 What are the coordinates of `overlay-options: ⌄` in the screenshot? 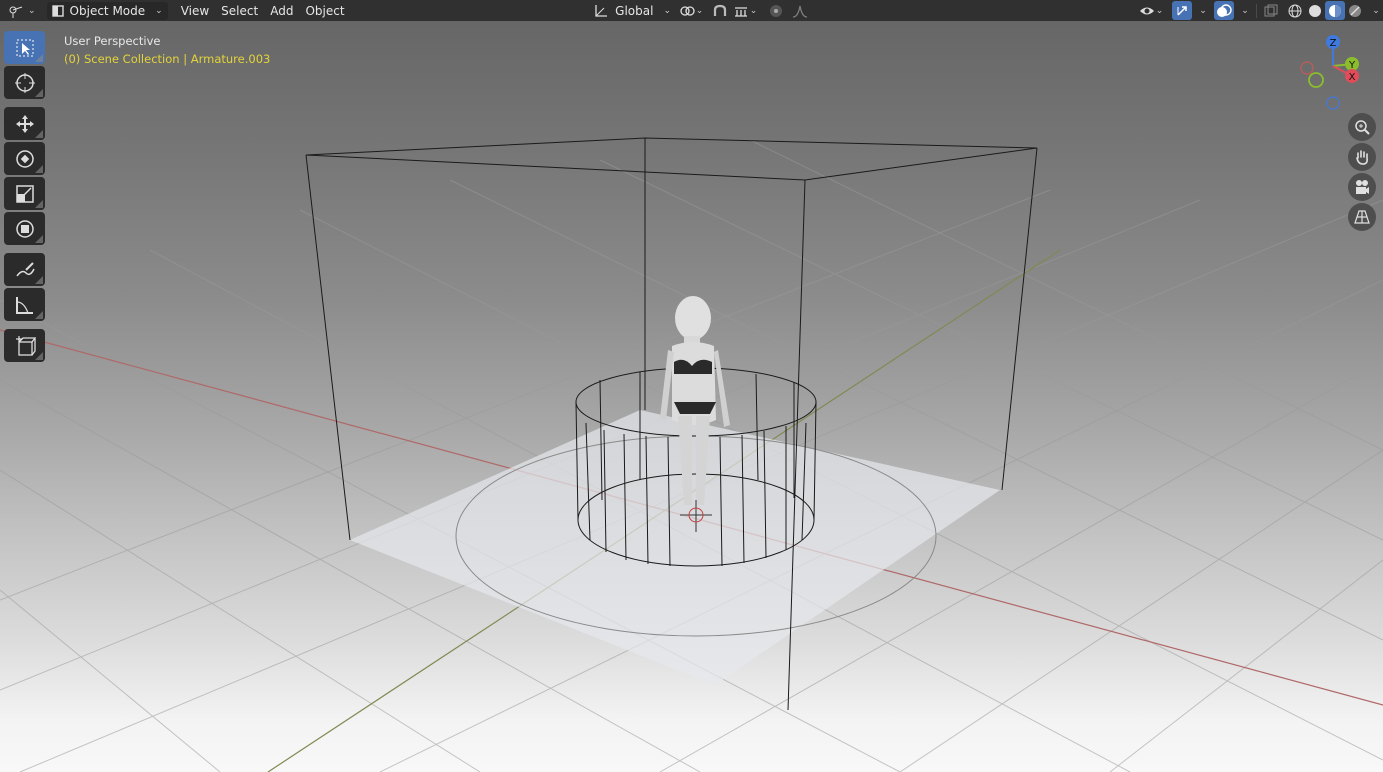 It's located at (1243, 10).